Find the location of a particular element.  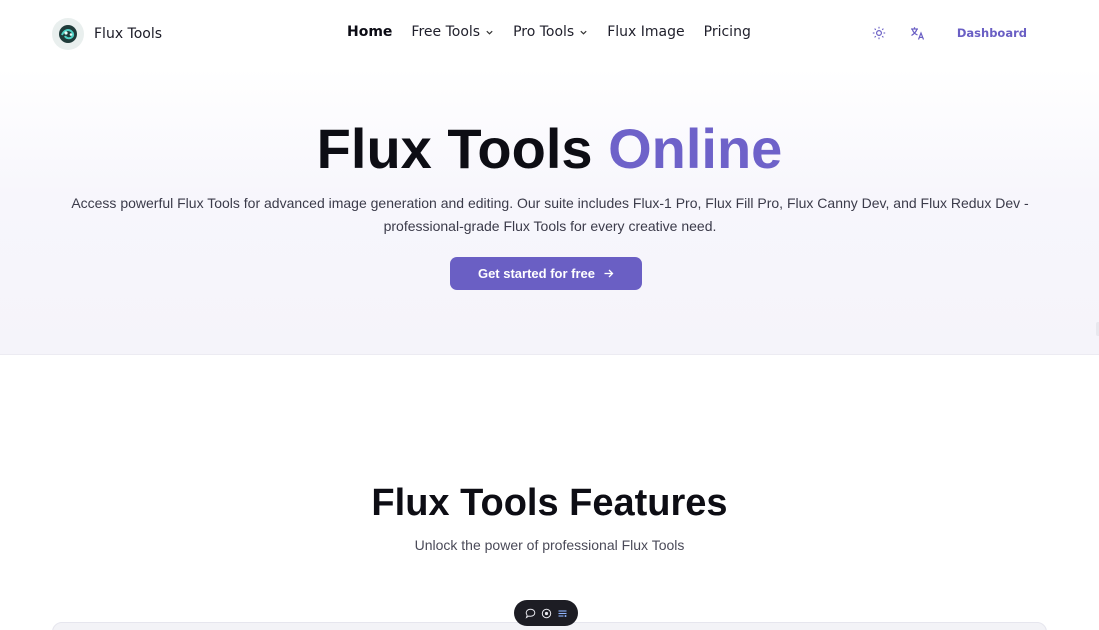

dashboard-link: Dashboard is located at coordinates (992, 33).